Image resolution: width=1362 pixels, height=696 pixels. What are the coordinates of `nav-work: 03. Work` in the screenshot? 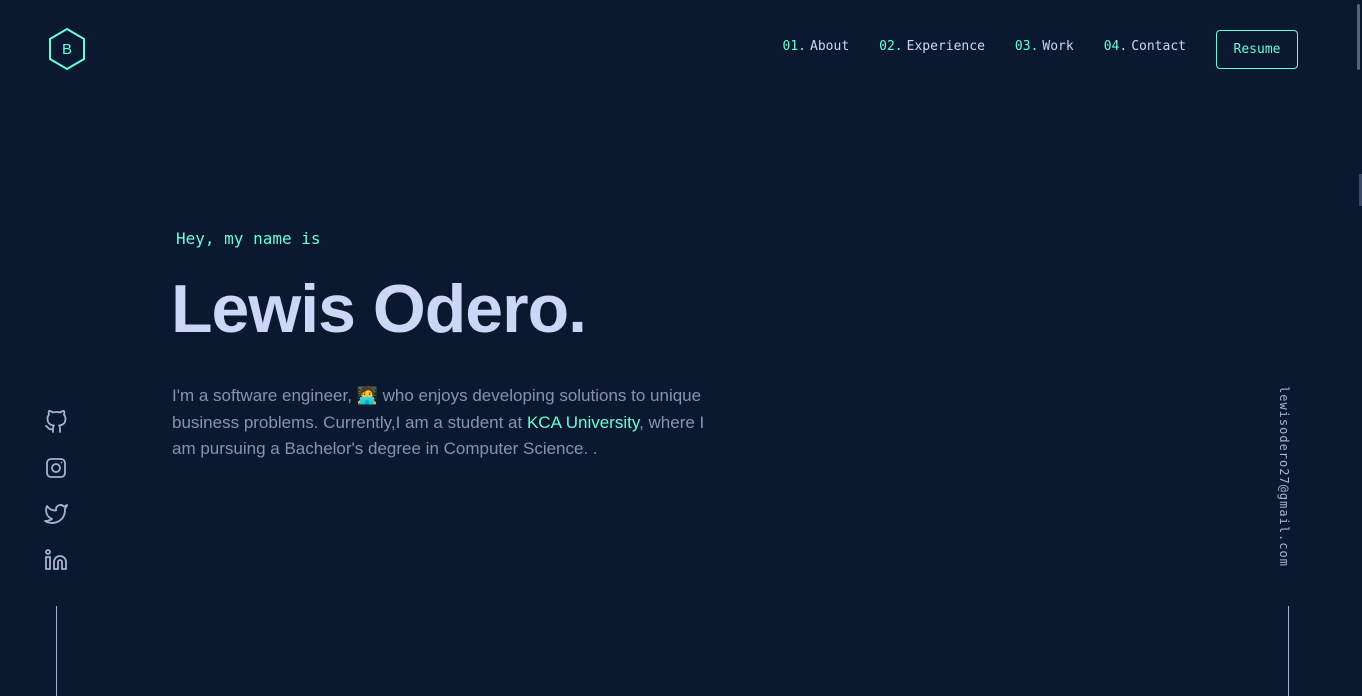 It's located at (1044, 46).